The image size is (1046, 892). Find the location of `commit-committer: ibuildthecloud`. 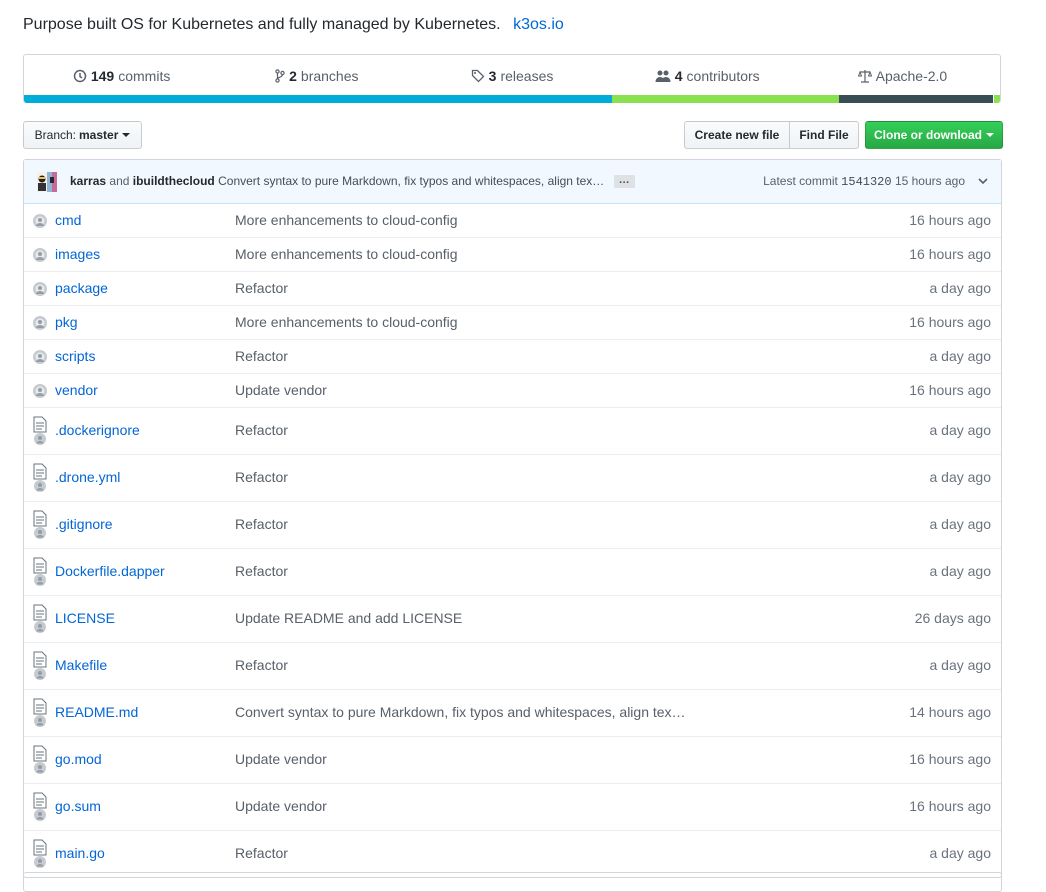

commit-committer: ibuildthecloud is located at coordinates (174, 181).